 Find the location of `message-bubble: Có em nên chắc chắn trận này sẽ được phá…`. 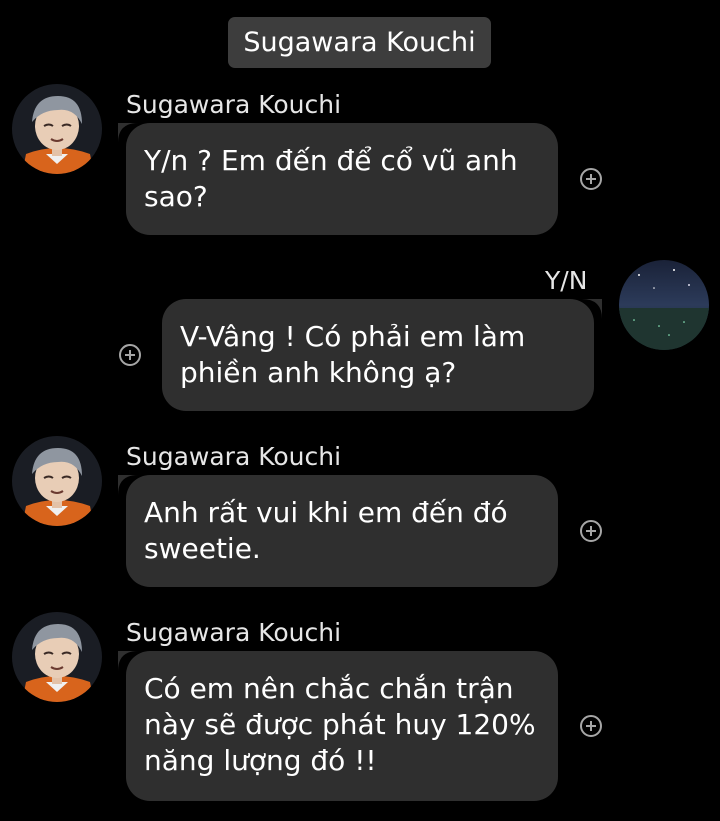

message-bubble: Có em nên chắc chắn trận này sẽ được phá… is located at coordinates (338, 726).